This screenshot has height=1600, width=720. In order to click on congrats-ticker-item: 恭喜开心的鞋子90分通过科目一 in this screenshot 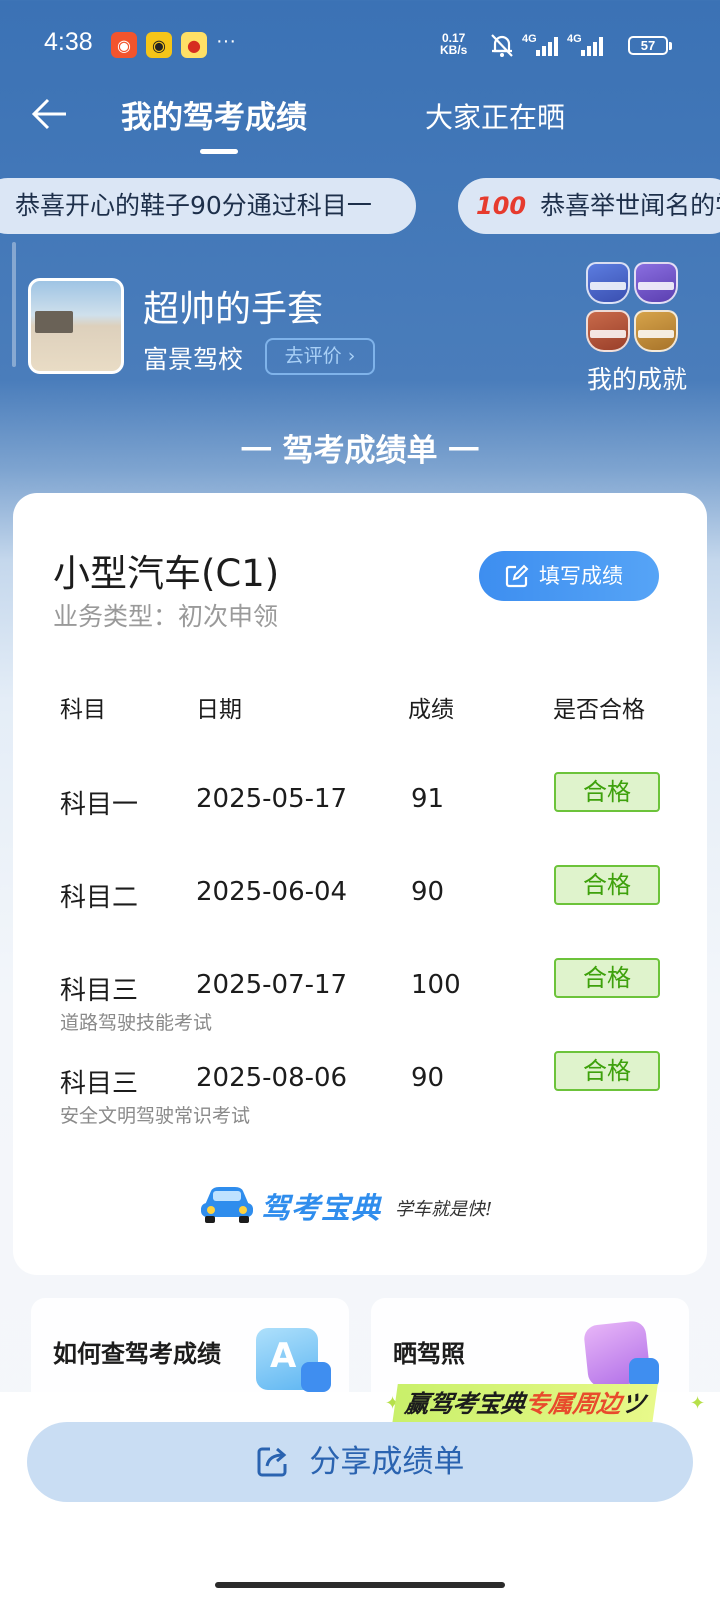, I will do `click(208, 206)`.